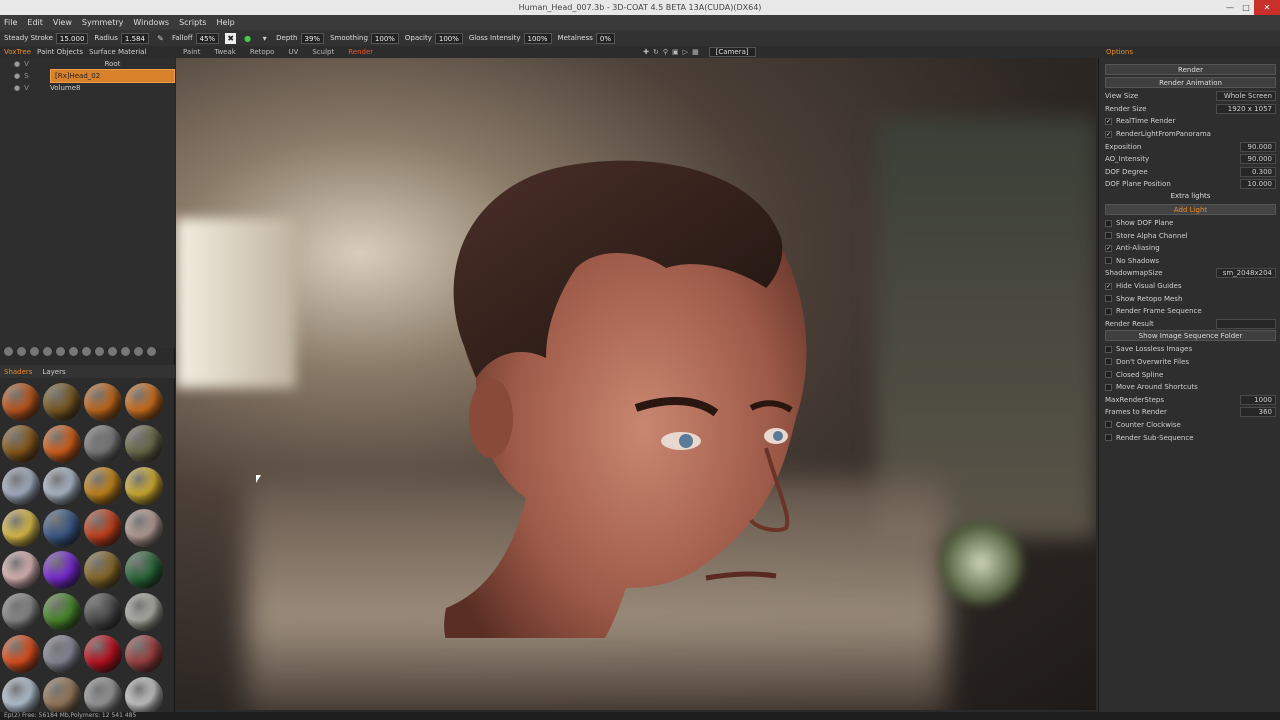  What do you see at coordinates (1190, 261) in the screenshot?
I see `checkbox-row: No Shadows` at bounding box center [1190, 261].